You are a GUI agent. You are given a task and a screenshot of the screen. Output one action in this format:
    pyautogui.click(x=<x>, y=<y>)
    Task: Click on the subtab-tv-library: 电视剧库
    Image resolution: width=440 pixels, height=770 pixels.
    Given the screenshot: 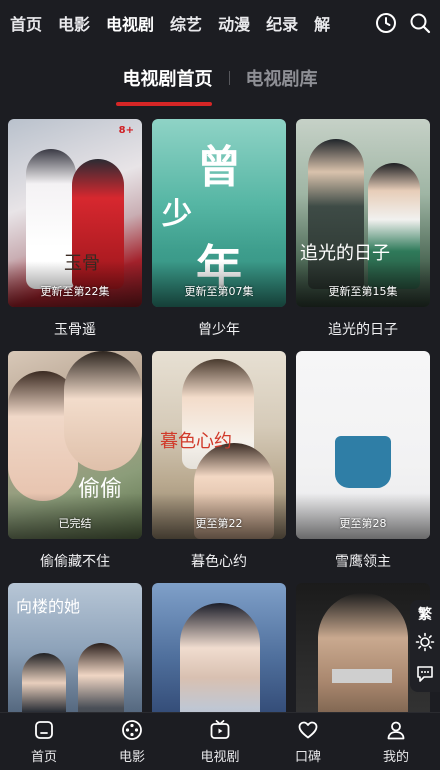 What is the action you would take?
    pyautogui.click(x=282, y=78)
    